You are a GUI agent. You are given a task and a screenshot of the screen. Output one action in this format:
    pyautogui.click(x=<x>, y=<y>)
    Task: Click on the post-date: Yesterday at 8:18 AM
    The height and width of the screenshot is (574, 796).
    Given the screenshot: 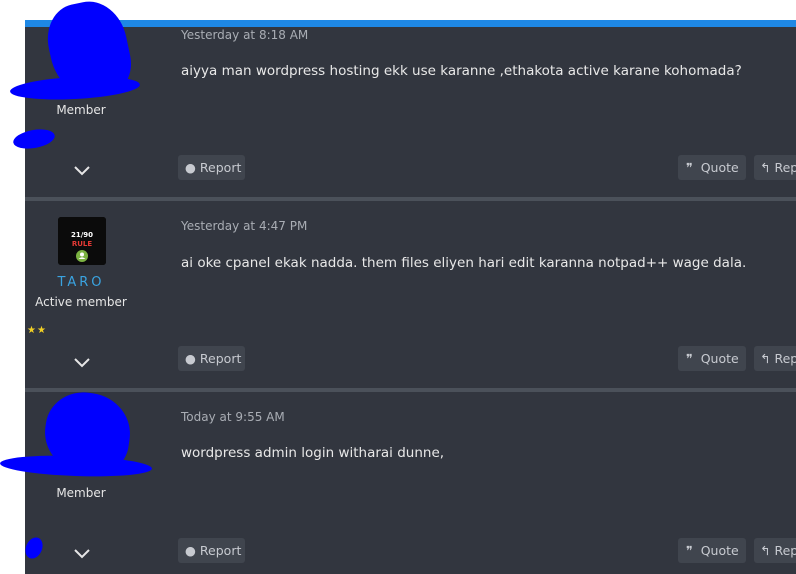 What is the action you would take?
    pyautogui.click(x=244, y=35)
    